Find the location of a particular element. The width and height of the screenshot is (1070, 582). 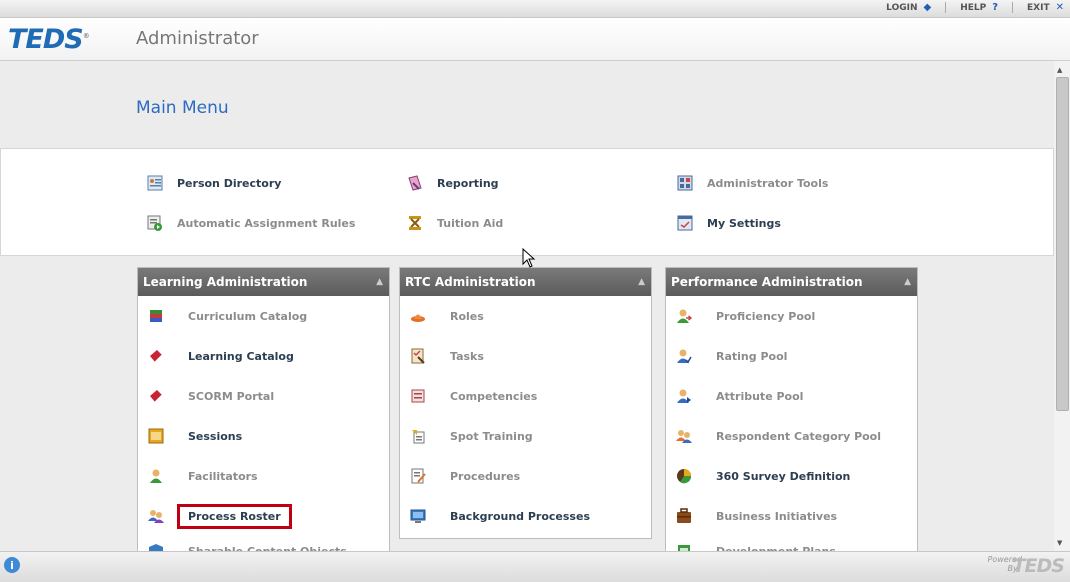

panel-header: Learning Administration ▲ is located at coordinates (263, 282).